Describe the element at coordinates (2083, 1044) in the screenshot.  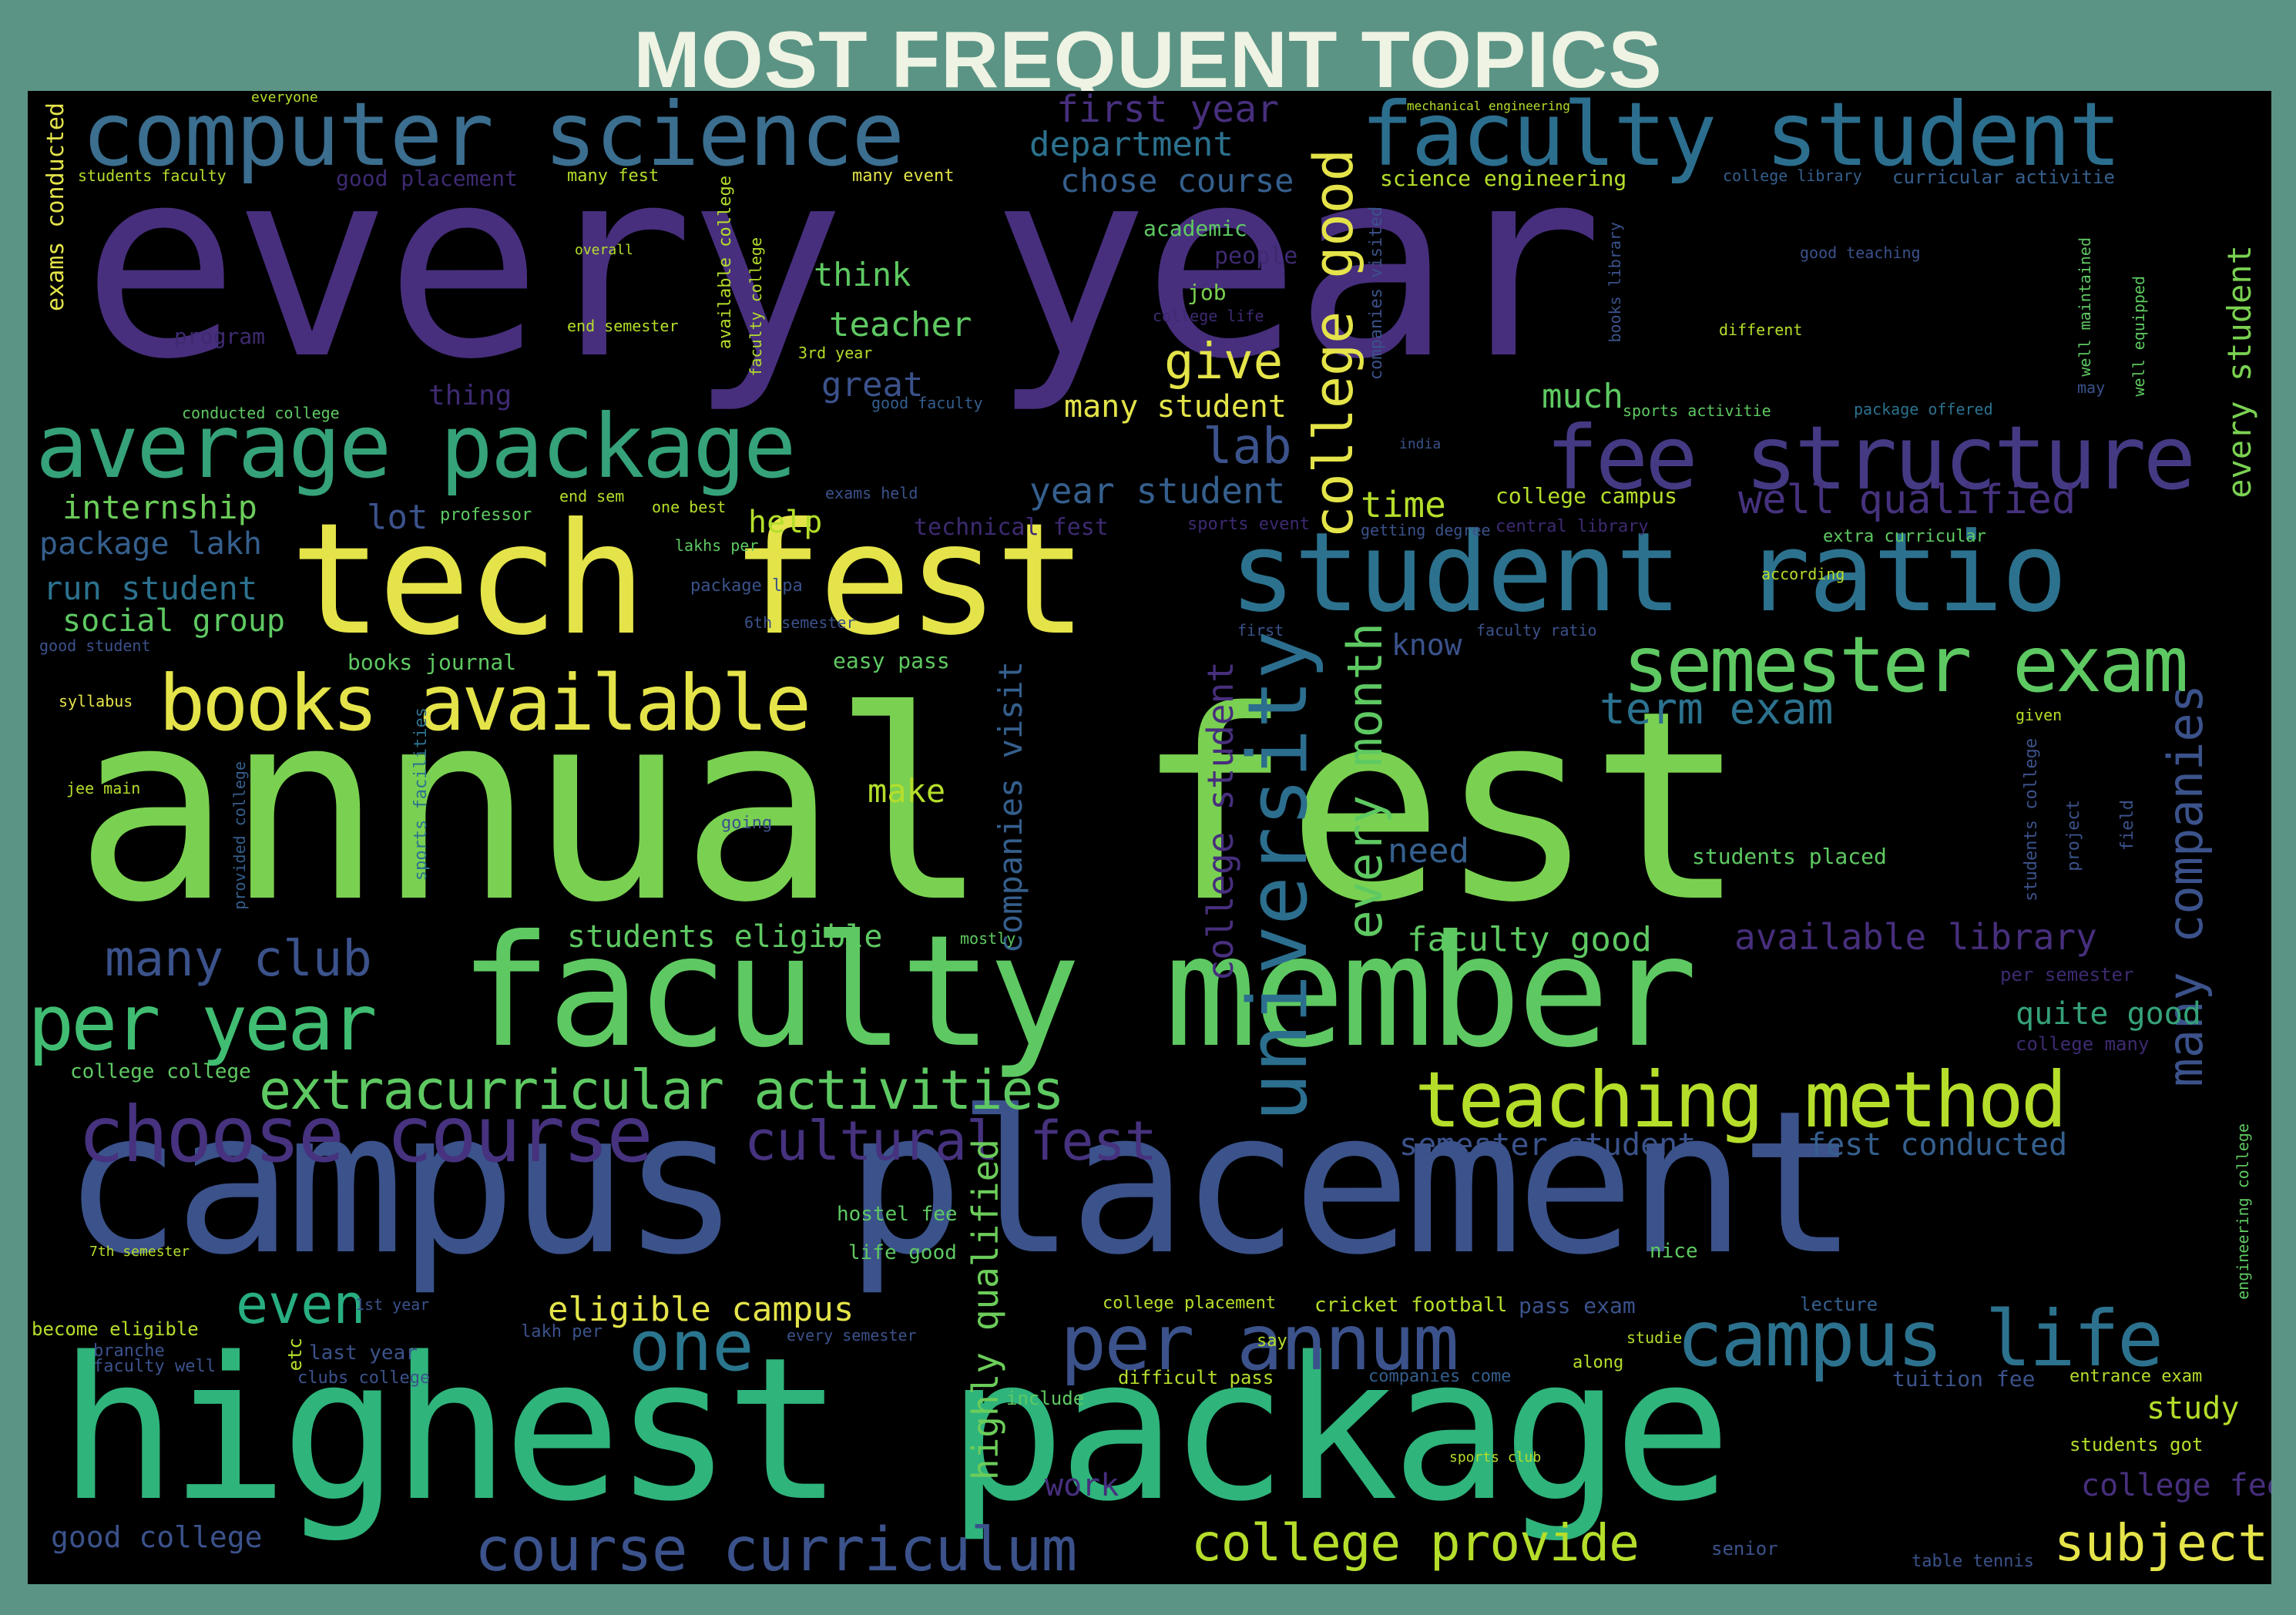
I see `word-college-many: college many` at that location.